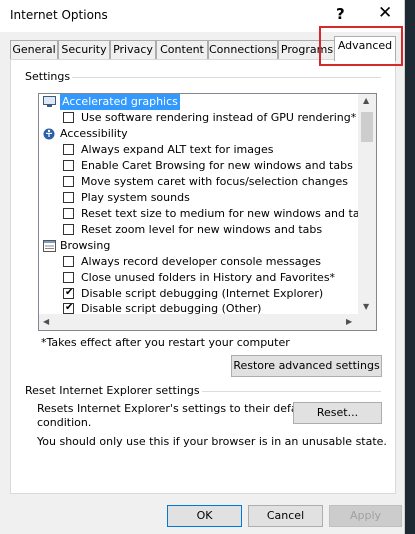  I want to click on scroll-left-icon: ◀, so click(46, 321).